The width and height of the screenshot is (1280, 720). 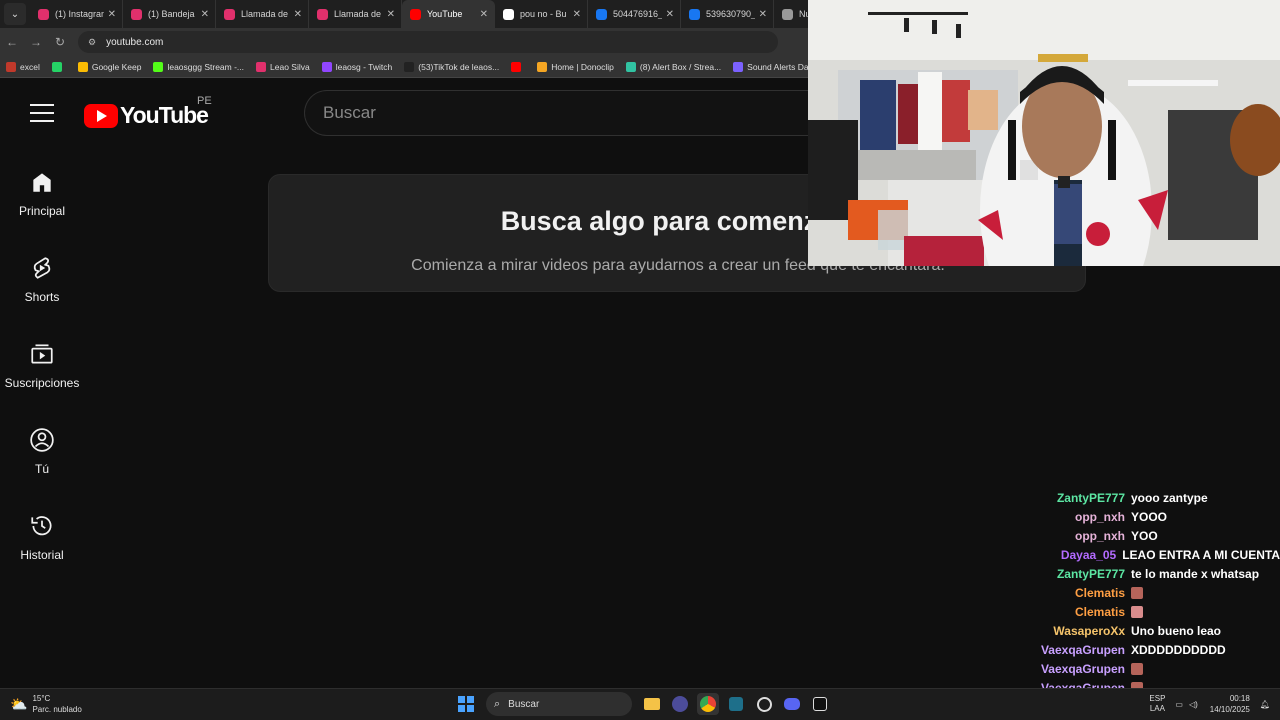 I want to click on nav-item-shorts: Shorts, so click(x=42, y=287).